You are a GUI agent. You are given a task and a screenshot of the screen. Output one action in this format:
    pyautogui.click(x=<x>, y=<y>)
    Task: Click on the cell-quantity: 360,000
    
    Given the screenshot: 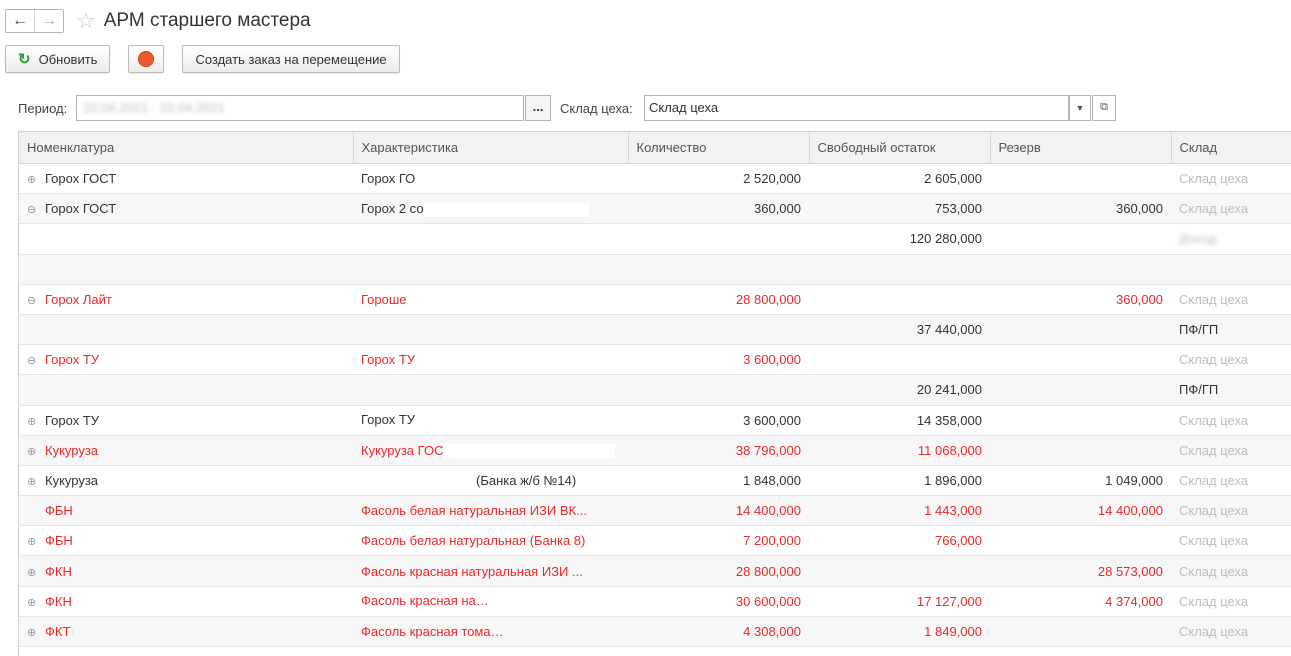 What is the action you would take?
    pyautogui.click(x=718, y=209)
    